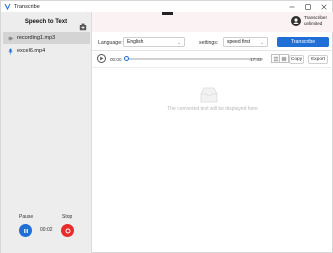 This screenshot has height=253, width=333. I want to click on waveform-icon, so click(10, 38).